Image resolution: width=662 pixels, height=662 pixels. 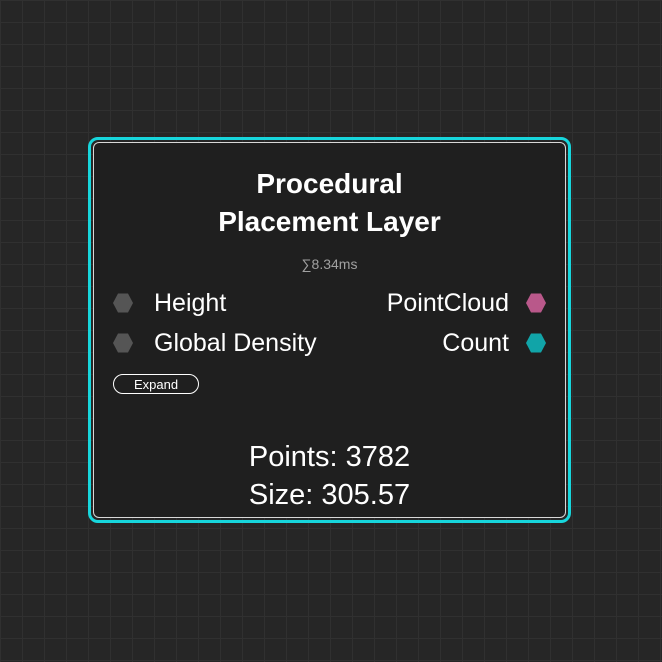 What do you see at coordinates (536, 303) in the screenshot?
I see `output-pin-pointcloud-hex-icon` at bounding box center [536, 303].